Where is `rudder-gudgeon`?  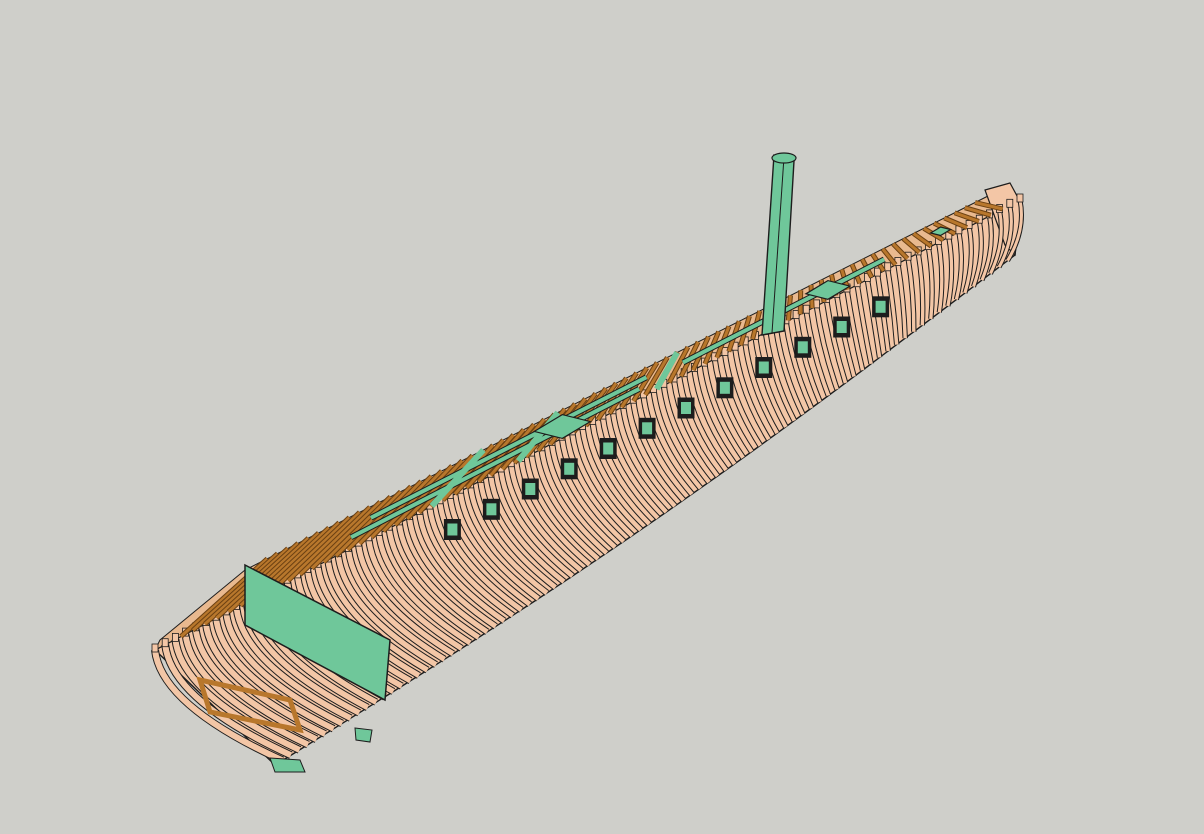 rudder-gudgeon is located at coordinates (287, 765).